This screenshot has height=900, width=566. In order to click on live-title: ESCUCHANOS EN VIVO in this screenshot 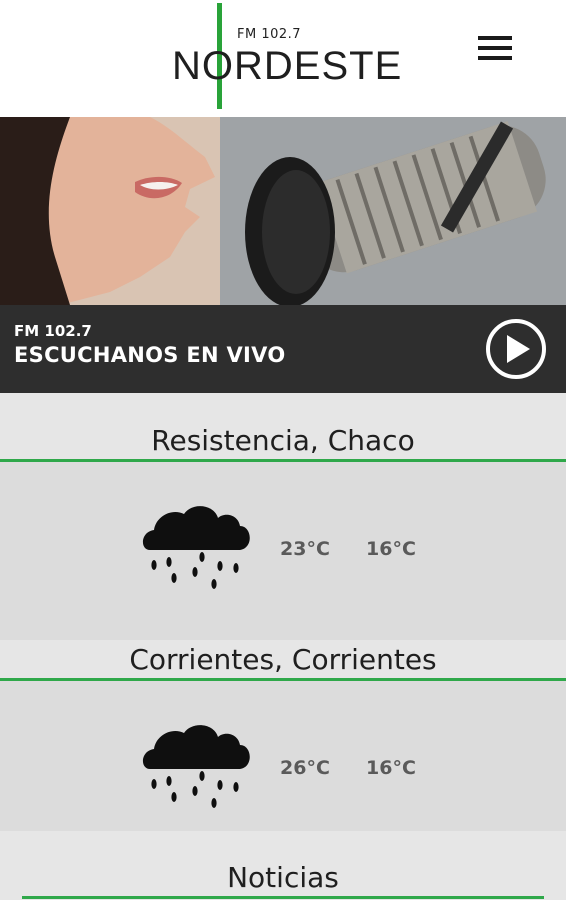, I will do `click(150, 355)`.